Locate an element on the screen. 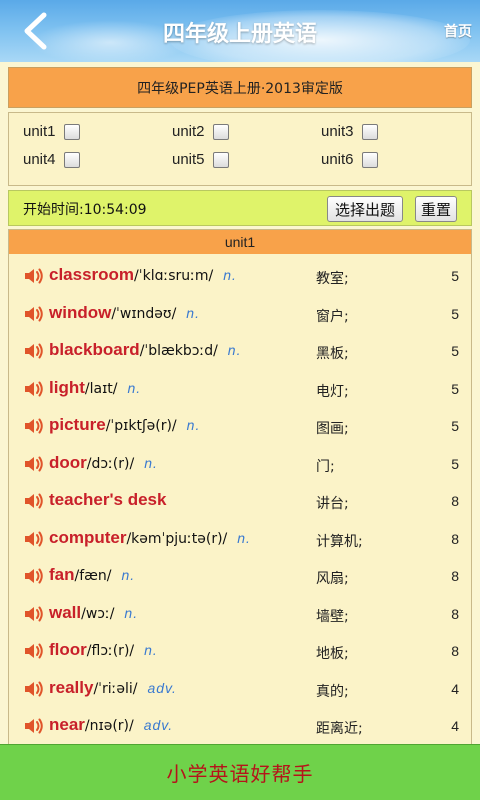 The width and height of the screenshot is (480, 800). word-meaning: 电灯; is located at coordinates (332, 391).